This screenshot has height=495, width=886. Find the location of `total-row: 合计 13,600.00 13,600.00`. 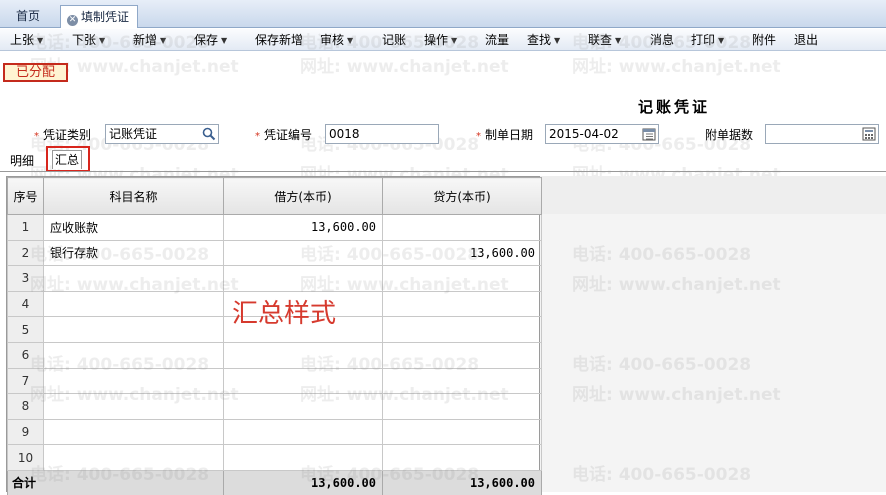

total-row: 合计 13,600.00 13,600.00 is located at coordinates (274, 482).